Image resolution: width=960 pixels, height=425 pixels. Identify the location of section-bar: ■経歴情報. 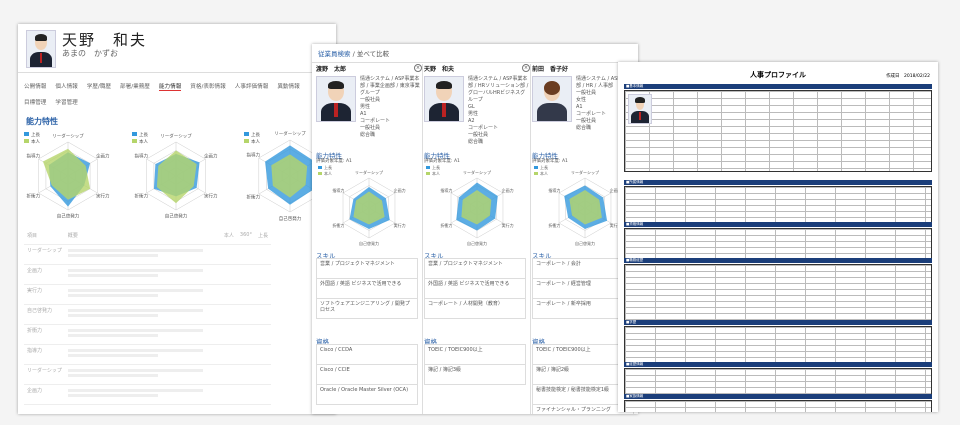
(778, 364).